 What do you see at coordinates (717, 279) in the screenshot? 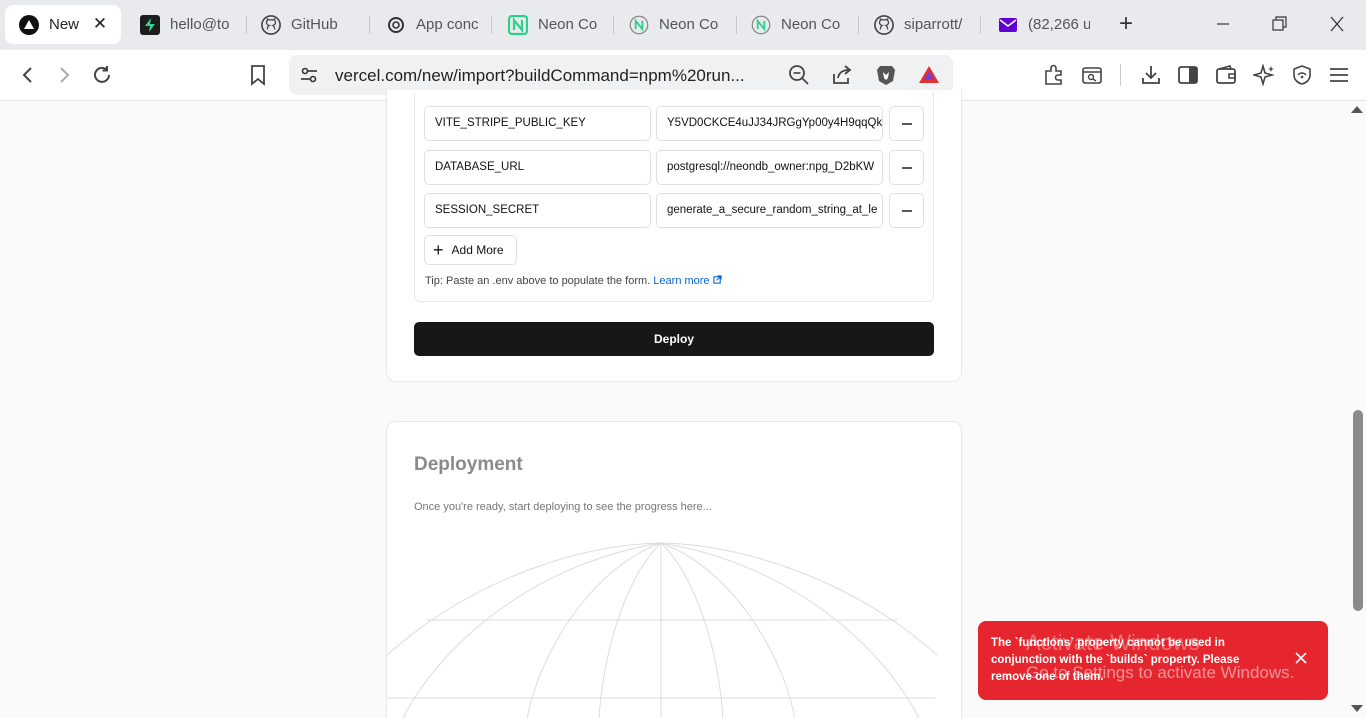
I see `external-link-icon` at bounding box center [717, 279].